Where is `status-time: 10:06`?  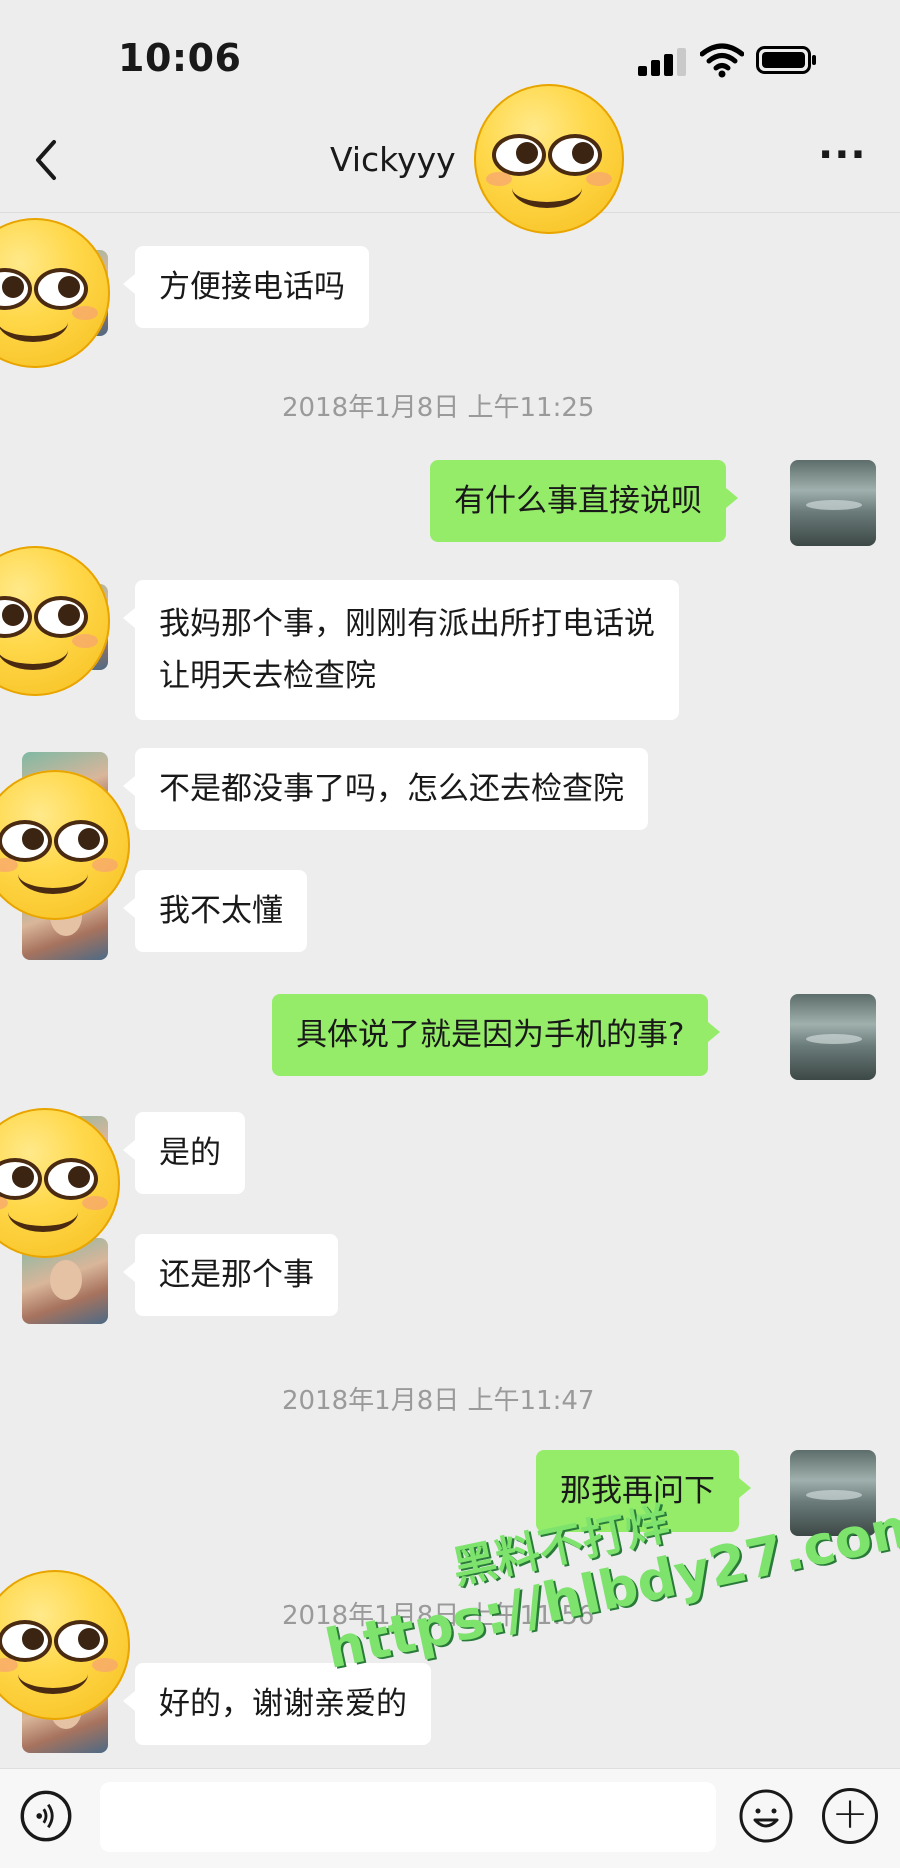 status-time: 10:06 is located at coordinates (180, 58).